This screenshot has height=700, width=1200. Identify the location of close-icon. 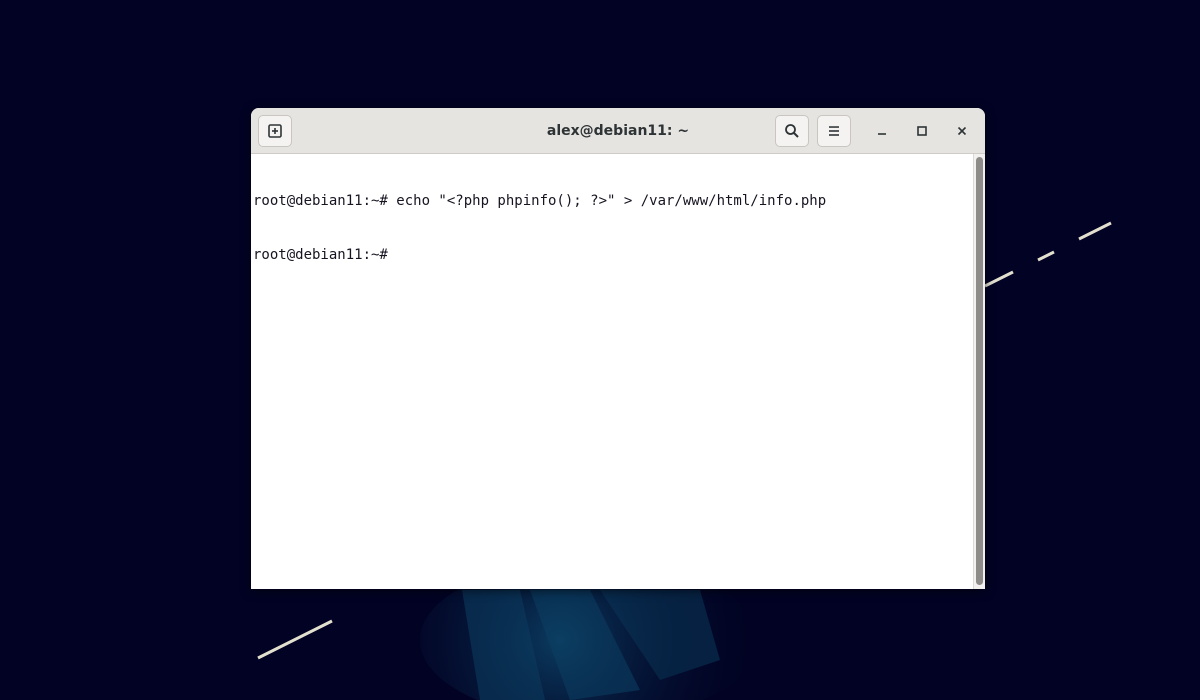
(962, 131).